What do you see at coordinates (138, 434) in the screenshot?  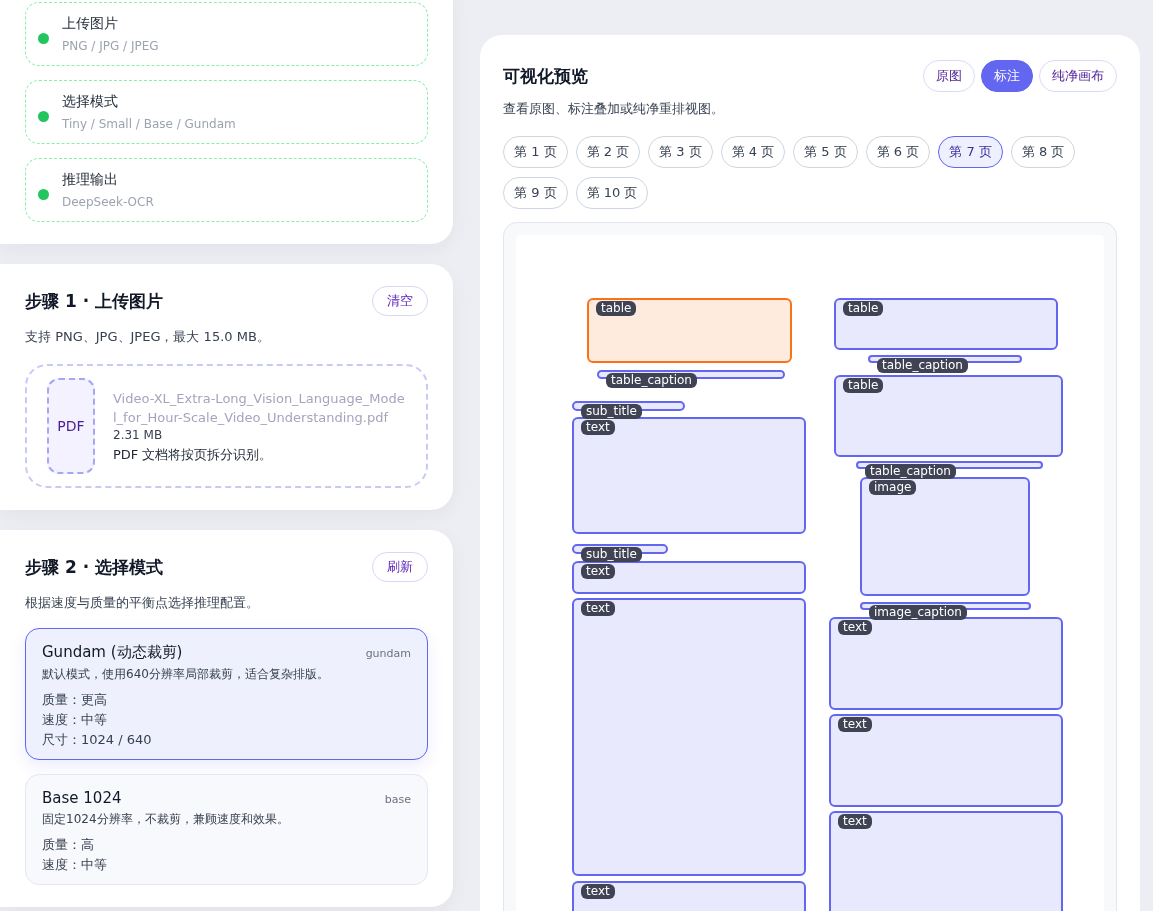 I see `file-size: 2.31 MB` at bounding box center [138, 434].